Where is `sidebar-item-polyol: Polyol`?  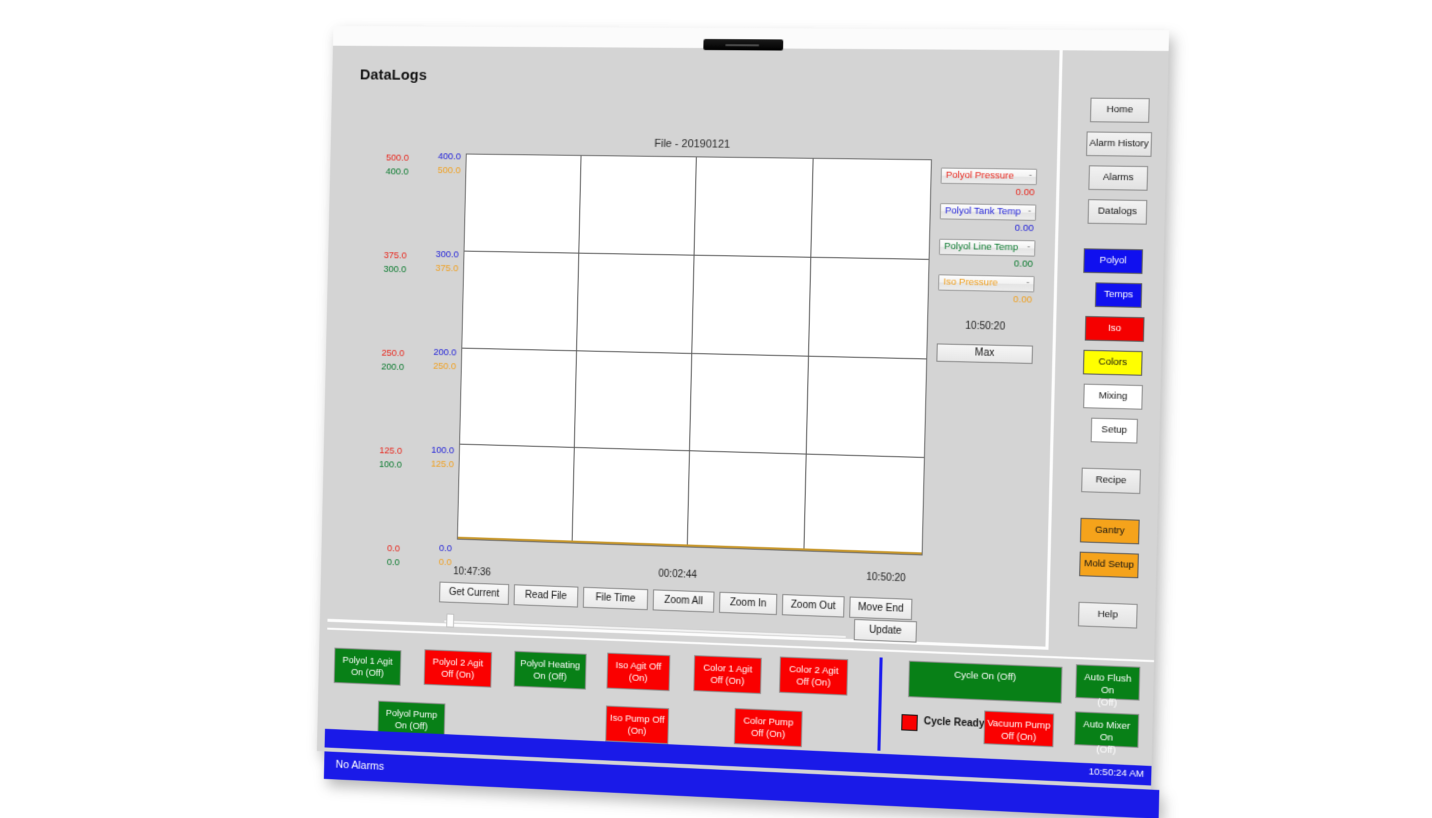
sidebar-item-polyol: Polyol is located at coordinates (1113, 261).